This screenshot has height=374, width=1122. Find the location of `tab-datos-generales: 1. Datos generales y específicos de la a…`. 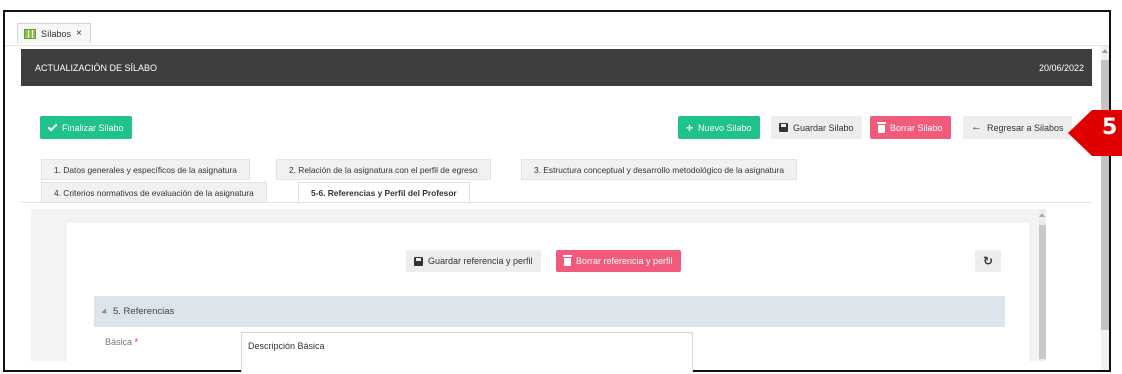

tab-datos-generales: 1. Datos generales y específicos de la a… is located at coordinates (145, 169).